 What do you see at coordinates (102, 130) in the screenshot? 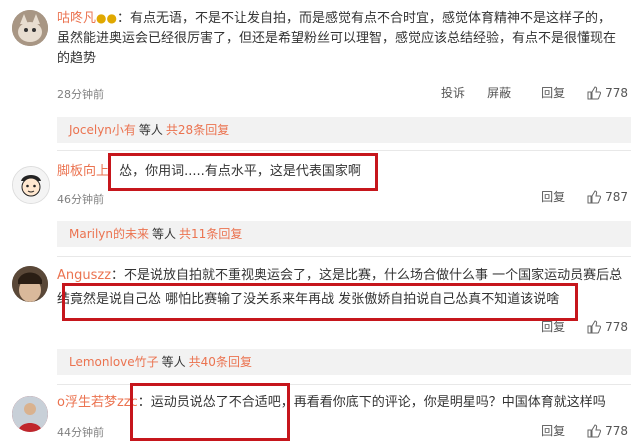
I see `reply-user: Jocelyn小有` at bounding box center [102, 130].